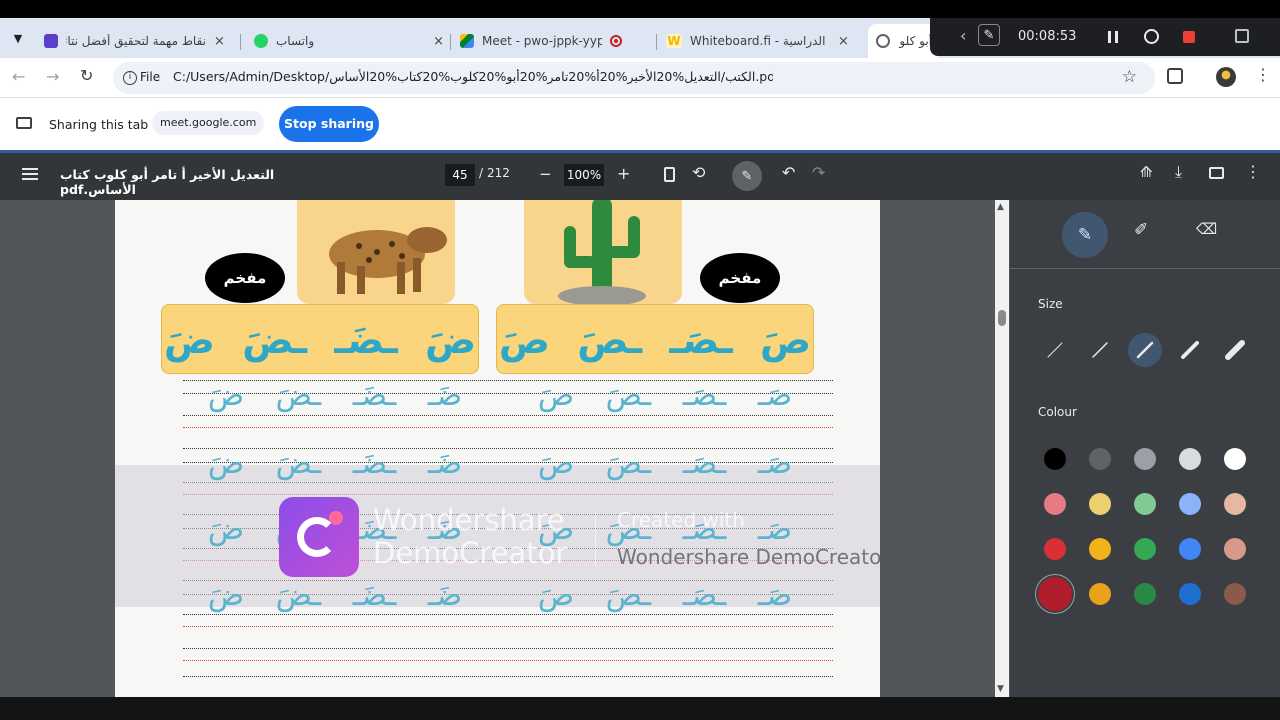 Image resolution: width=1280 pixels, height=720 pixels. What do you see at coordinates (542, 41) in the screenshot?
I see `tab-meet-title: Meet - pwo-jppk-yyp` at bounding box center [542, 41].